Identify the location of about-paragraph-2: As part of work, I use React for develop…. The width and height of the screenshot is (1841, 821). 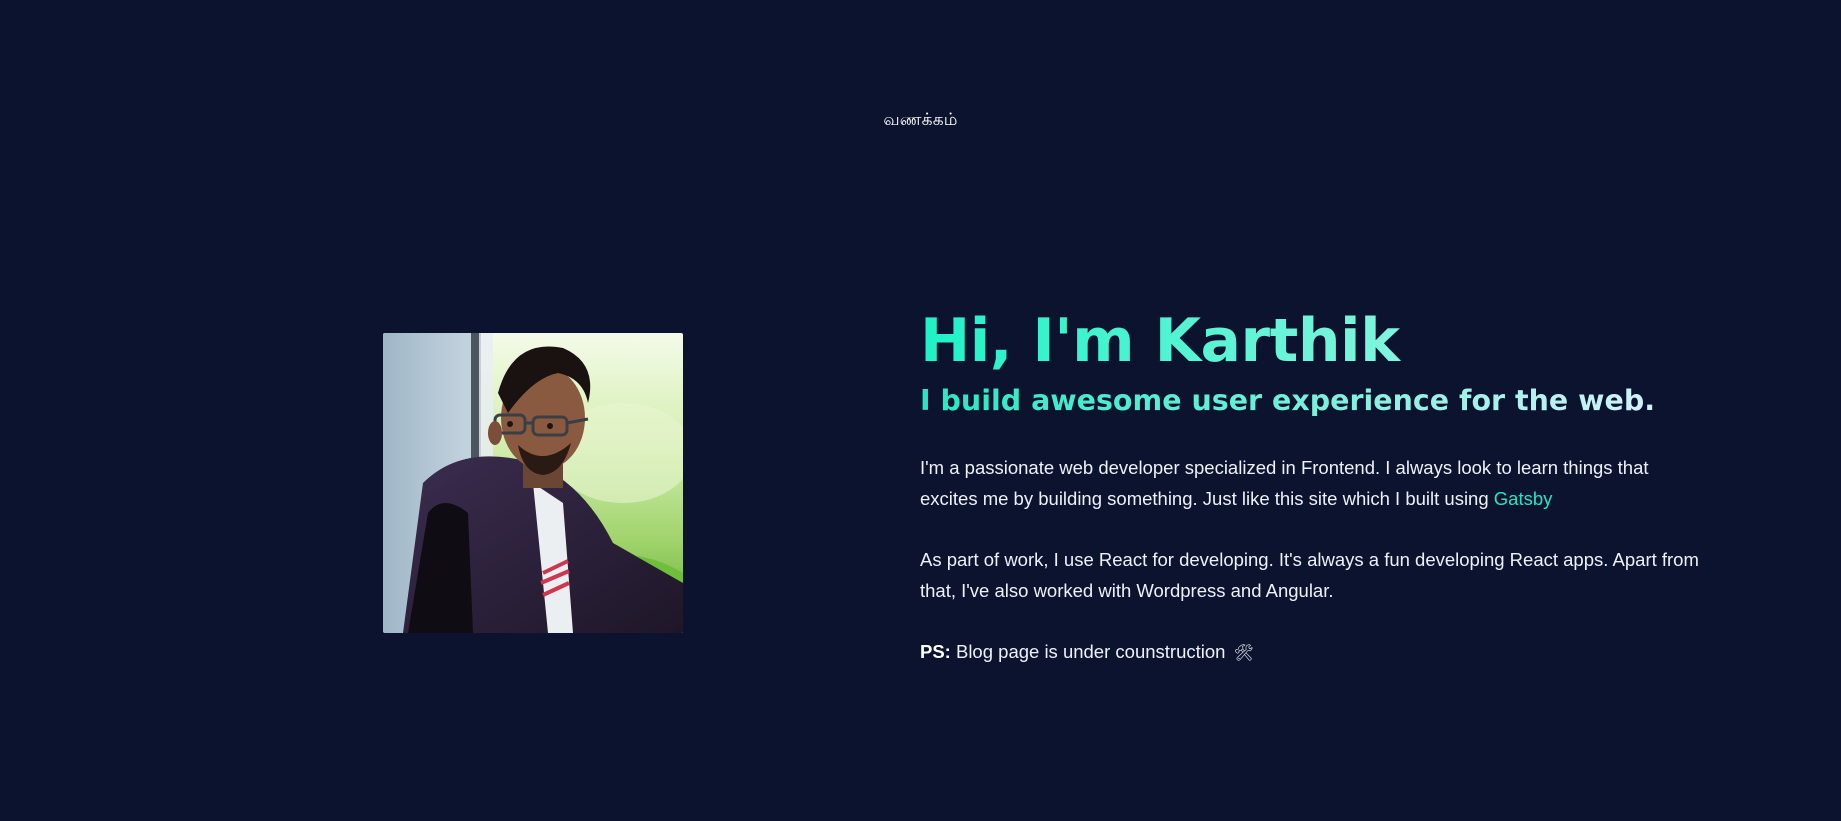
(1309, 575).